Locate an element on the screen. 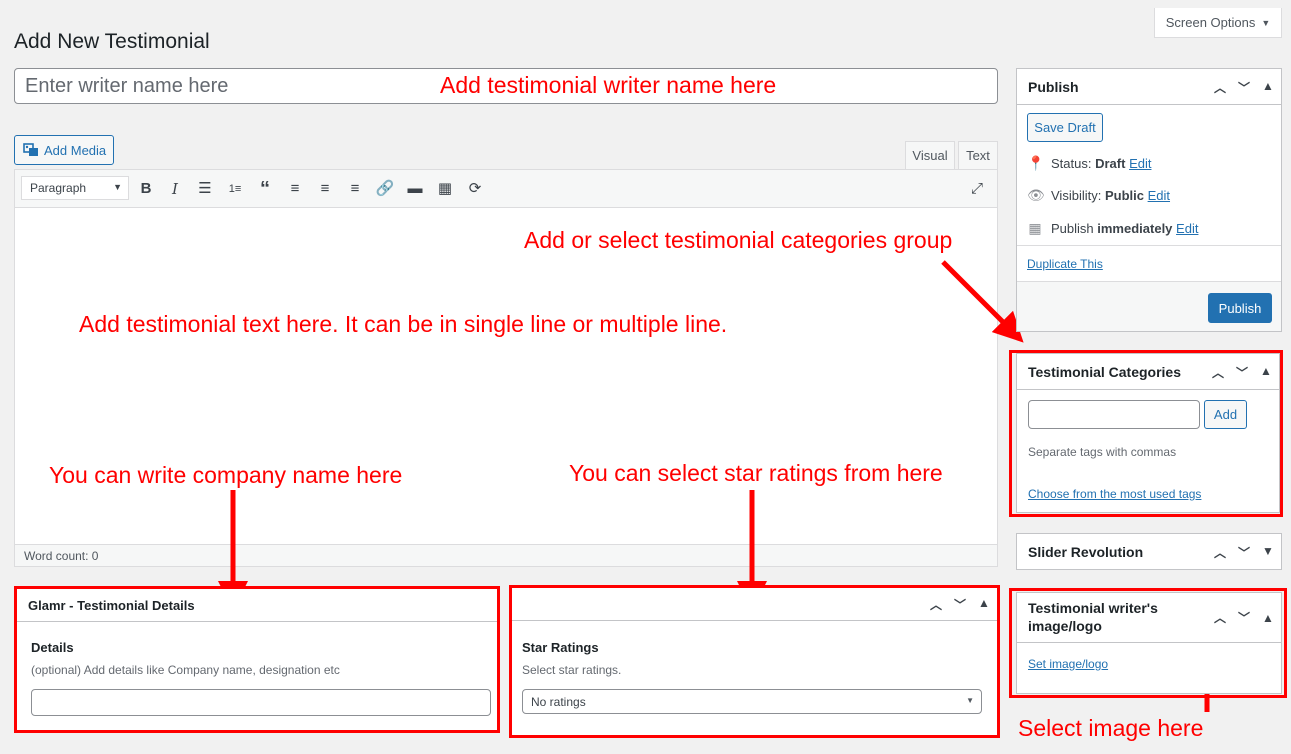 The width and height of the screenshot is (1291, 754). ratings-select: No ratings ▼ is located at coordinates (752, 701).